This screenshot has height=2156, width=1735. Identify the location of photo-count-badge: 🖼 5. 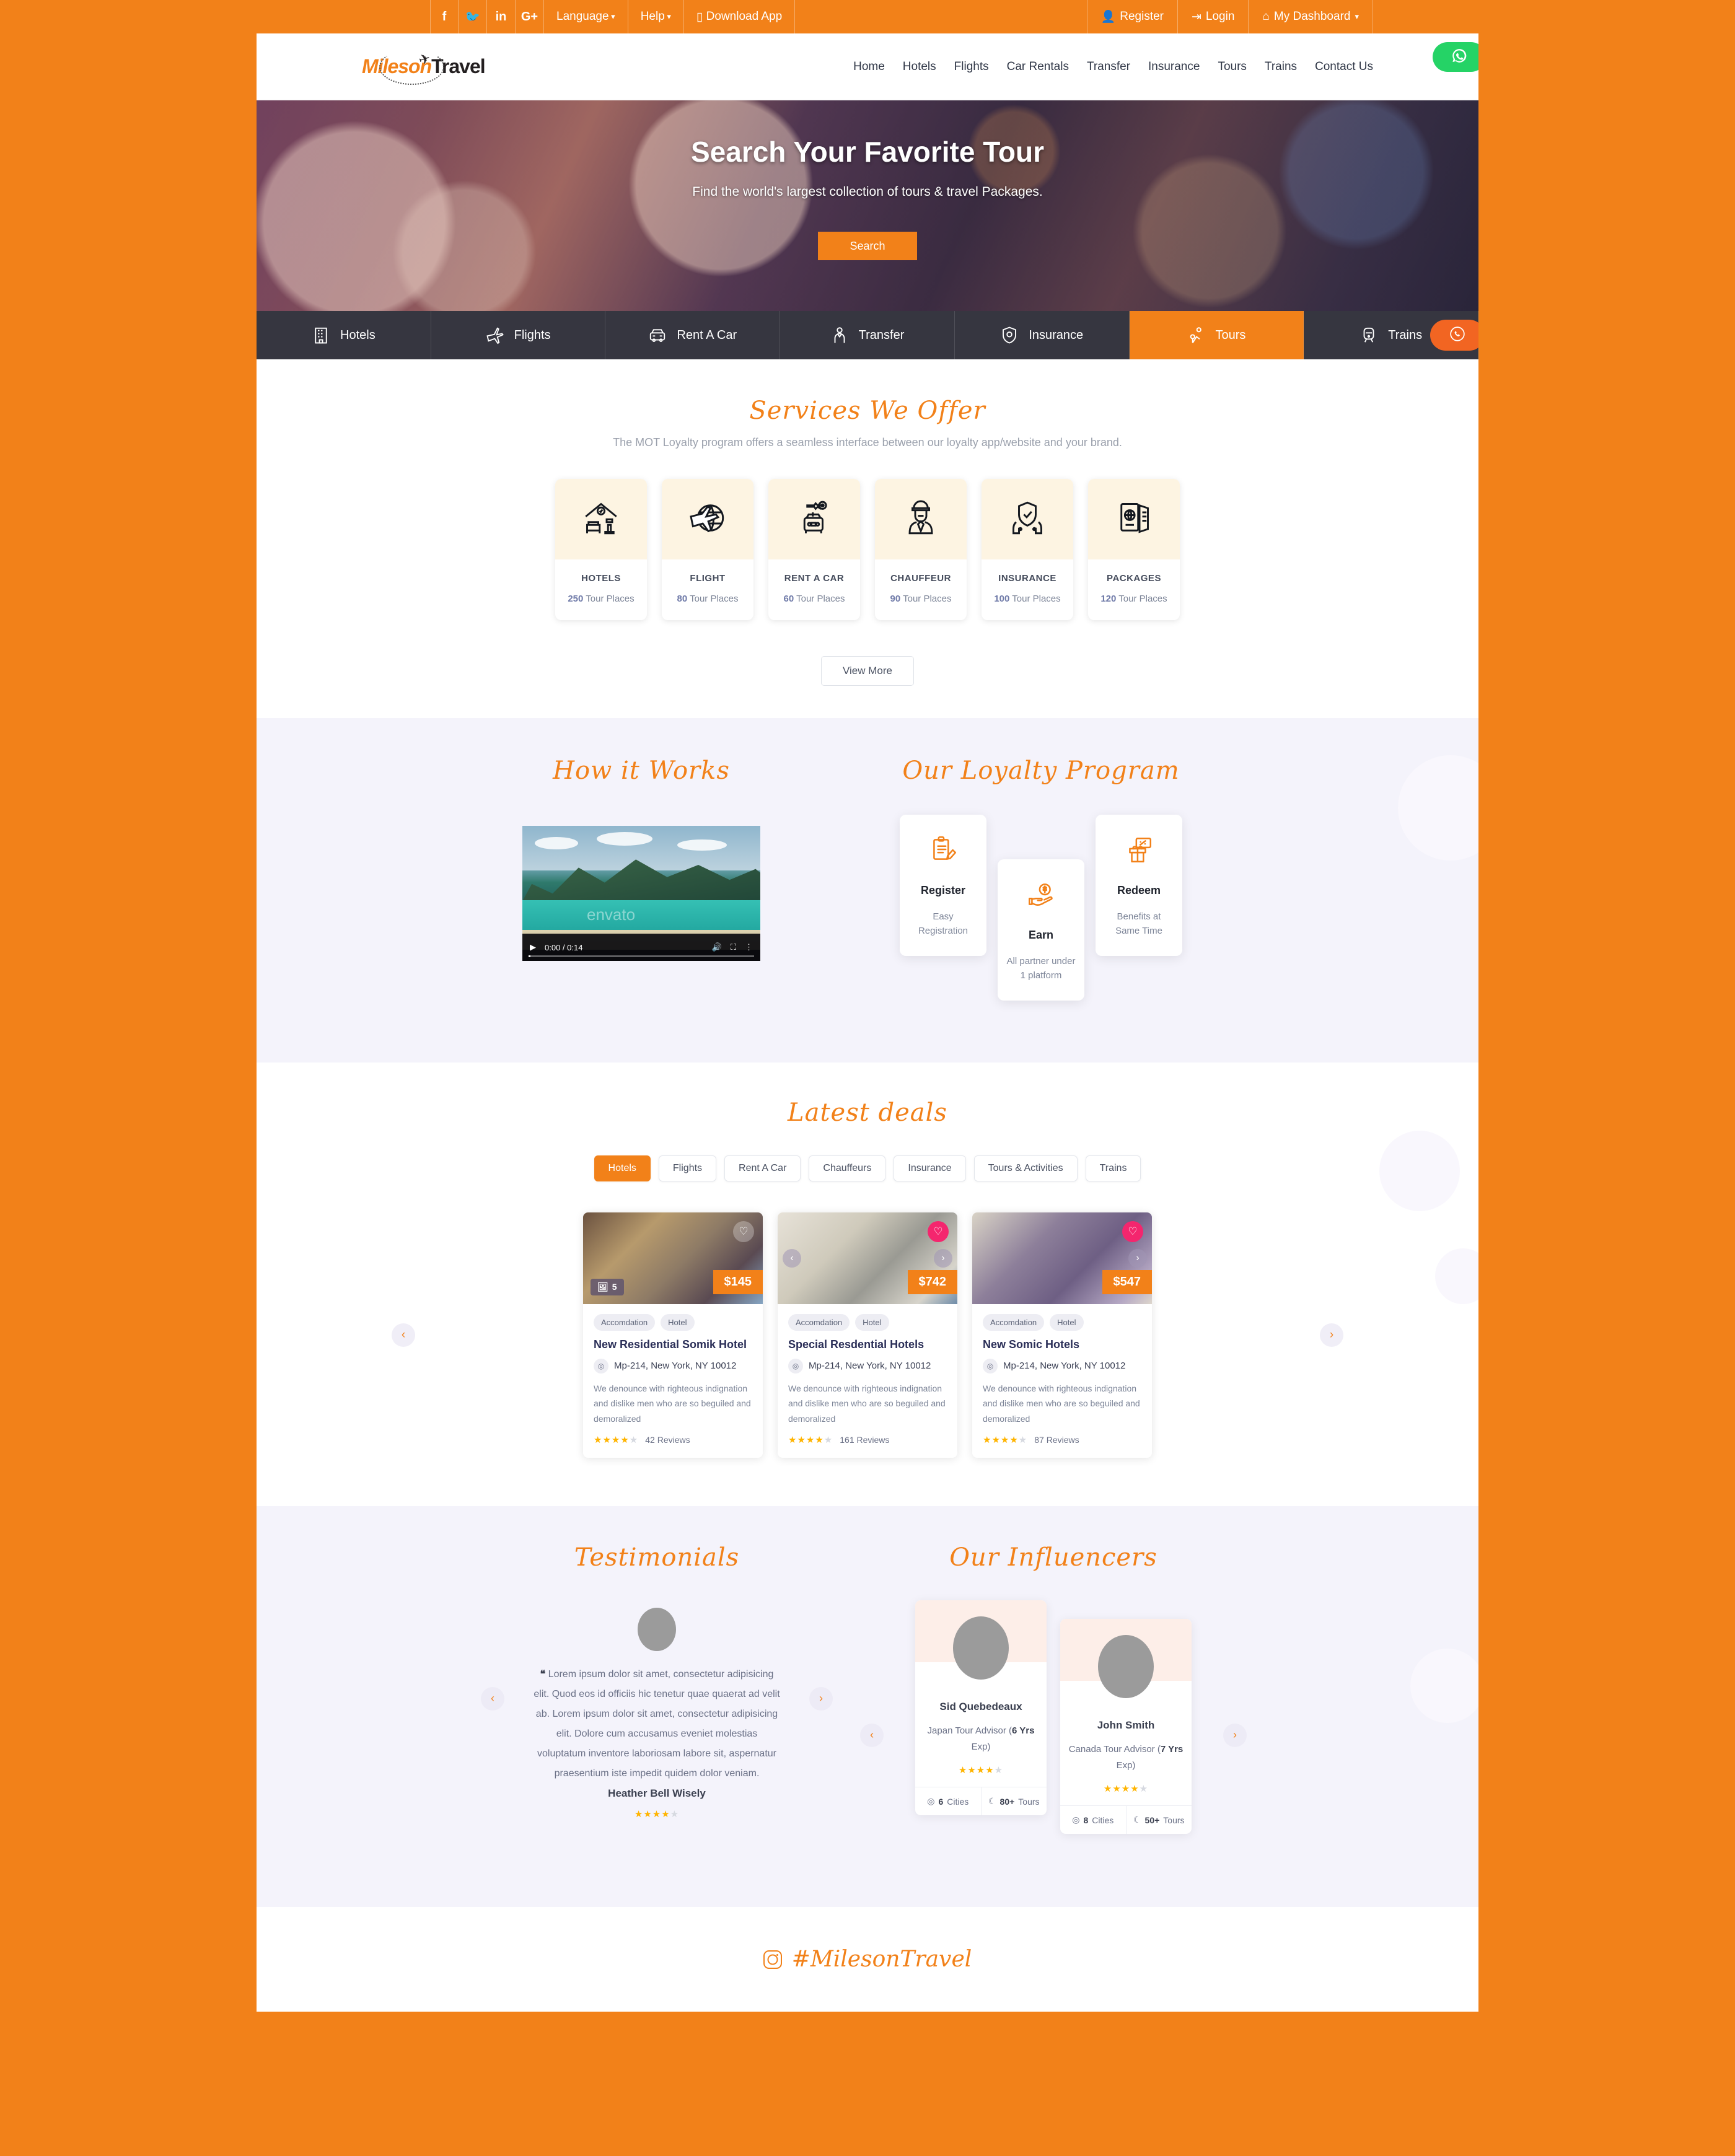
(607, 1286).